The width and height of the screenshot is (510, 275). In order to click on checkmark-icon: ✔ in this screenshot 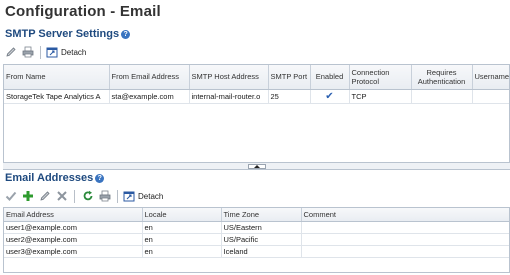, I will do `click(329, 96)`.